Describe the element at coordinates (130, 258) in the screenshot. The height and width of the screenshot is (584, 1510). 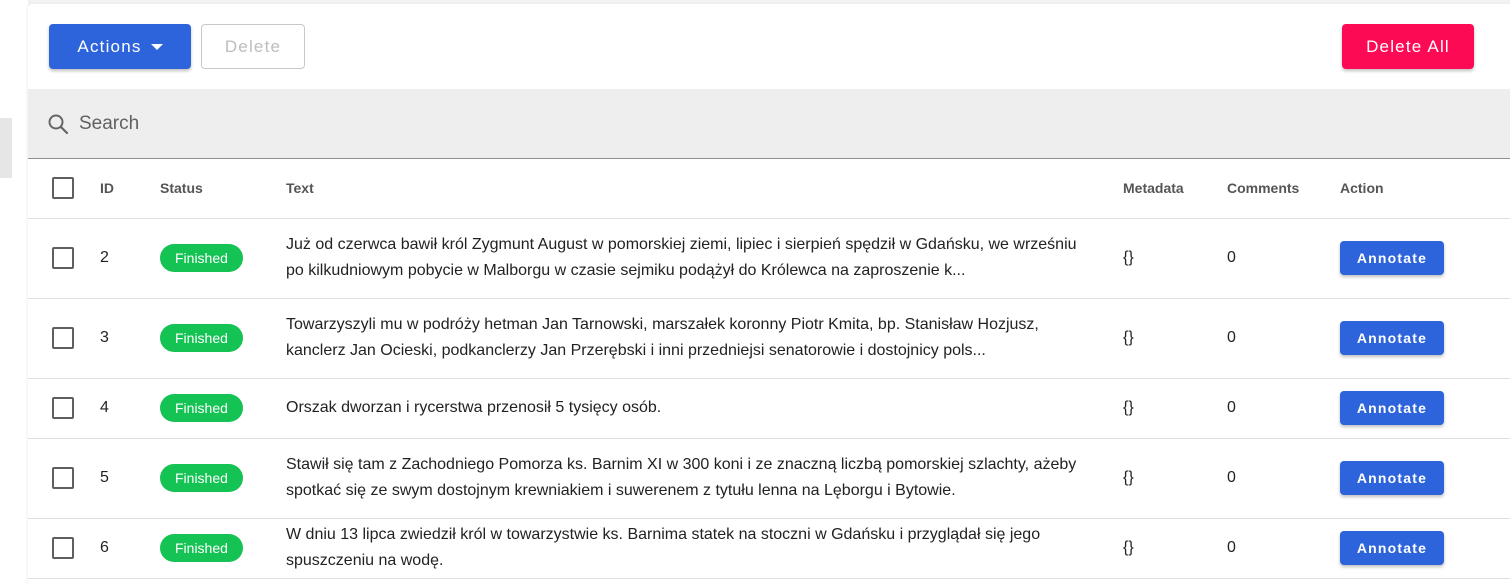
I see `row-id: 2` at that location.